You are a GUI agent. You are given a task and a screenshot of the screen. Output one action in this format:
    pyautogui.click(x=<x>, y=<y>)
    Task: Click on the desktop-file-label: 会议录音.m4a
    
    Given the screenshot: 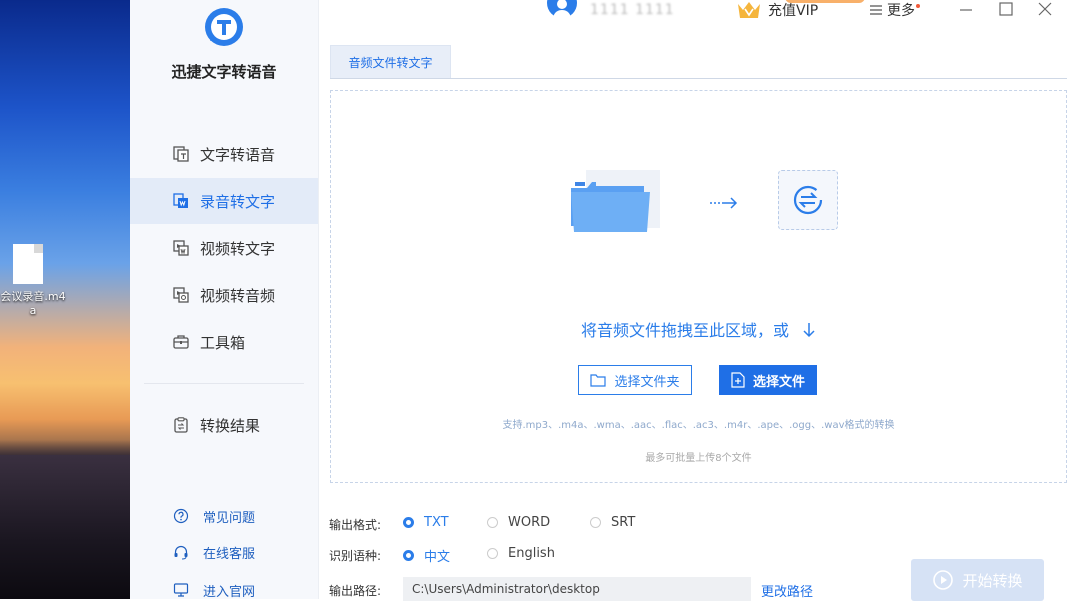 What is the action you would take?
    pyautogui.click(x=34, y=304)
    